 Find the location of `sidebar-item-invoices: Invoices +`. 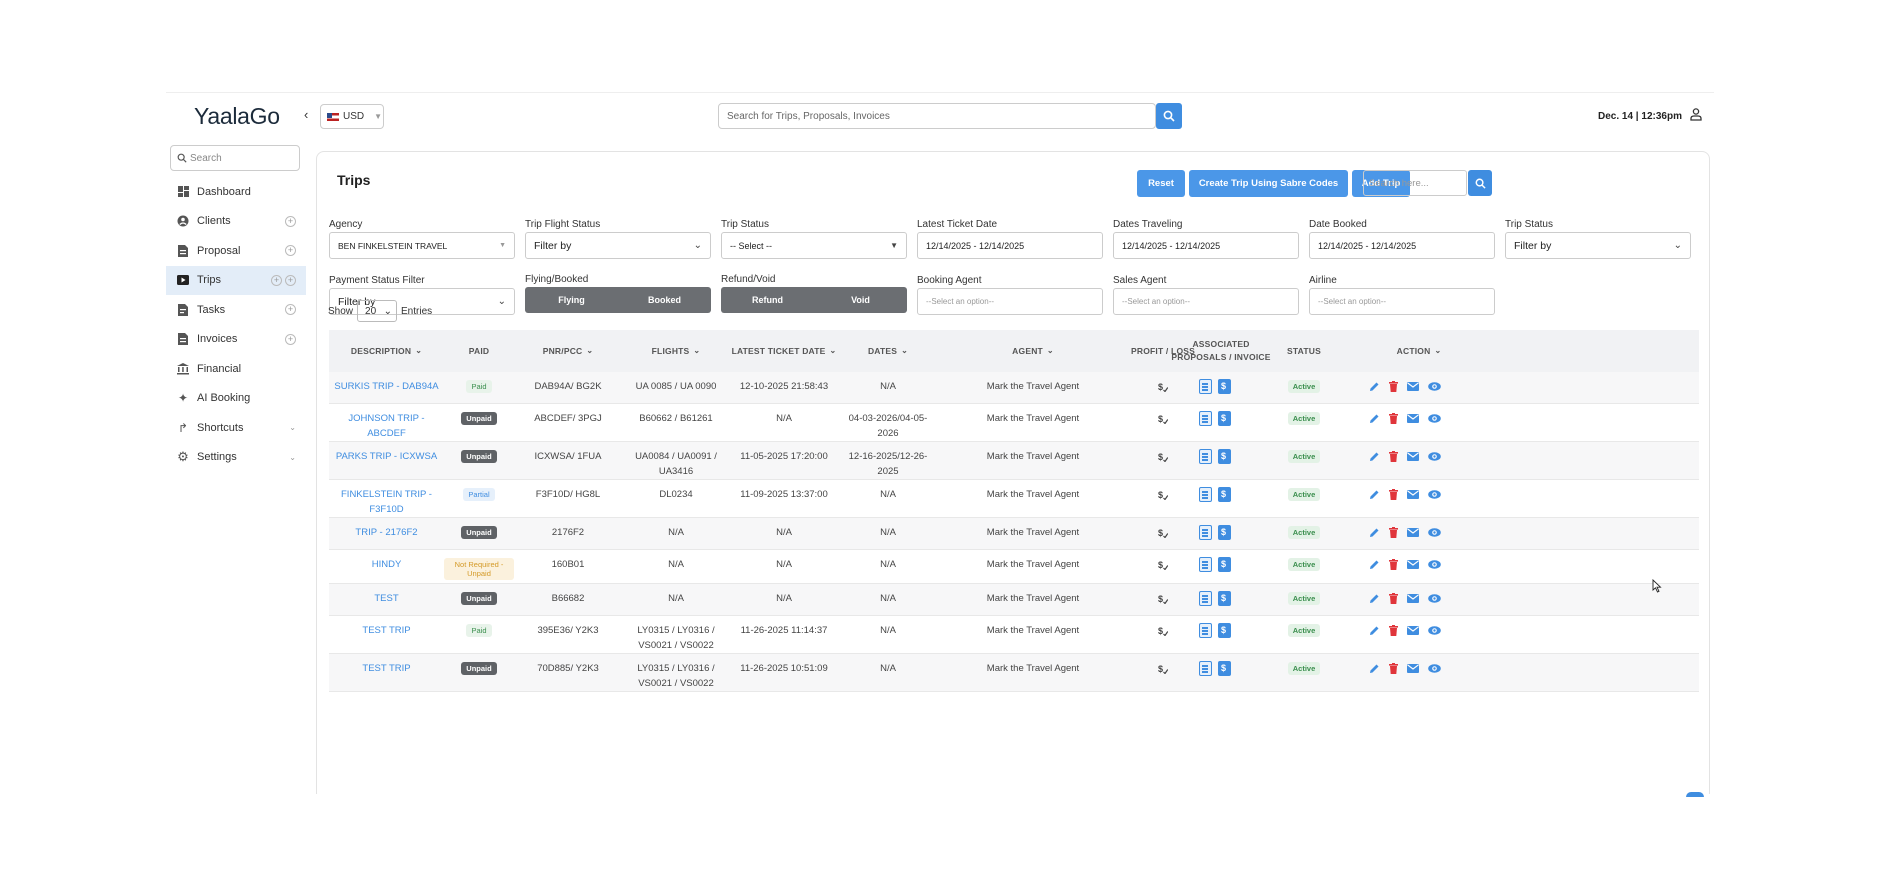

sidebar-item-invoices: Invoices + is located at coordinates (236, 340).